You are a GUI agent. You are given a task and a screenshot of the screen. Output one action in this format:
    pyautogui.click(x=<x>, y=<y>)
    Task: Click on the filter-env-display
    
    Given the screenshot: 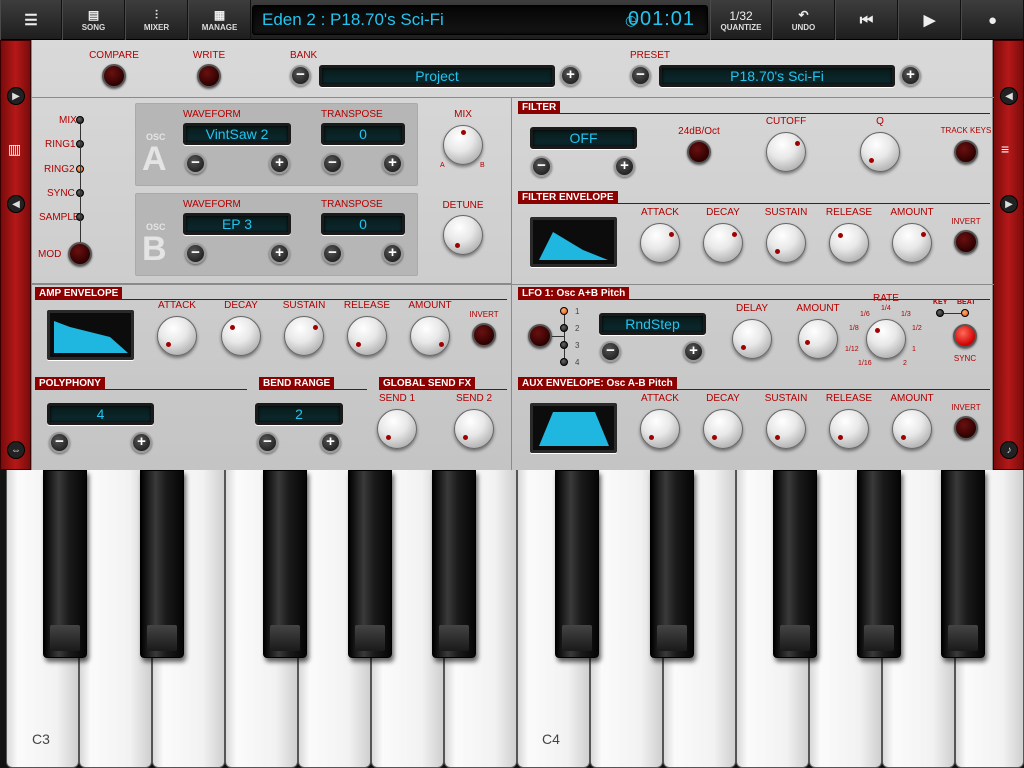 What is the action you would take?
    pyautogui.click(x=573, y=242)
    